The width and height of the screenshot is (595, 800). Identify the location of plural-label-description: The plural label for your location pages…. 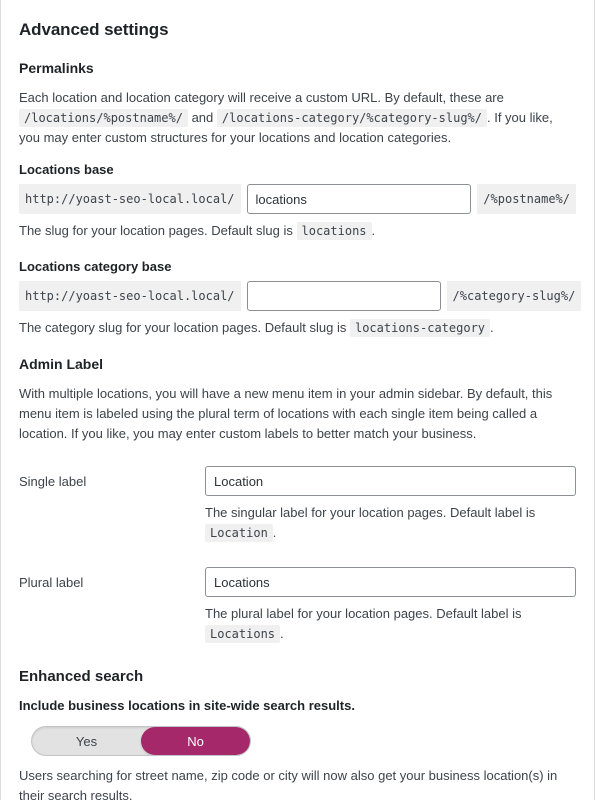
(392, 624).